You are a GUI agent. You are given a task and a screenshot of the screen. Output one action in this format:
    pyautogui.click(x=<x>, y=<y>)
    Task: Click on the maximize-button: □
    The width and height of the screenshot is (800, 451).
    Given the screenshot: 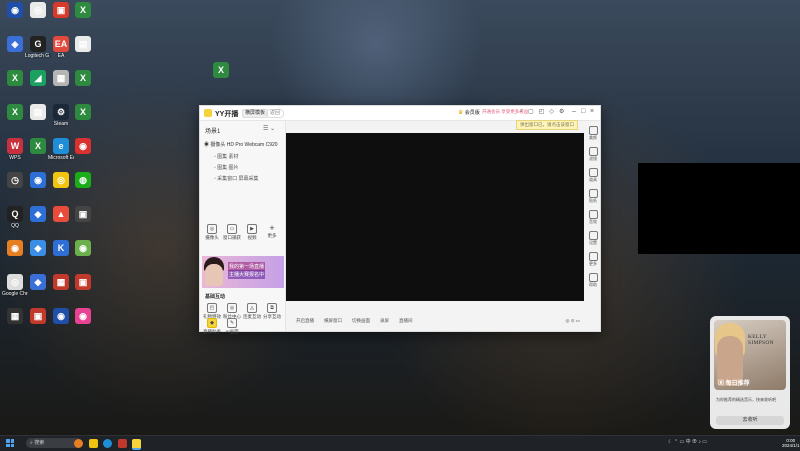 What is the action you would take?
    pyautogui.click(x=583, y=111)
    